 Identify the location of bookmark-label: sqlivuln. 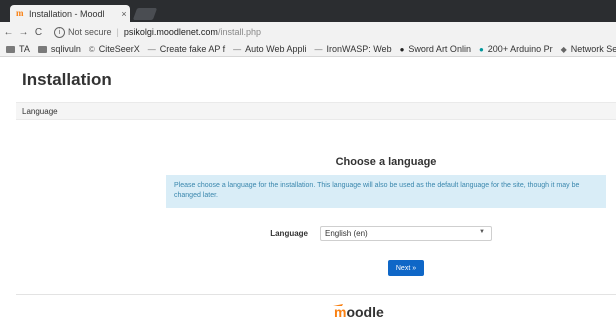
(65, 49).